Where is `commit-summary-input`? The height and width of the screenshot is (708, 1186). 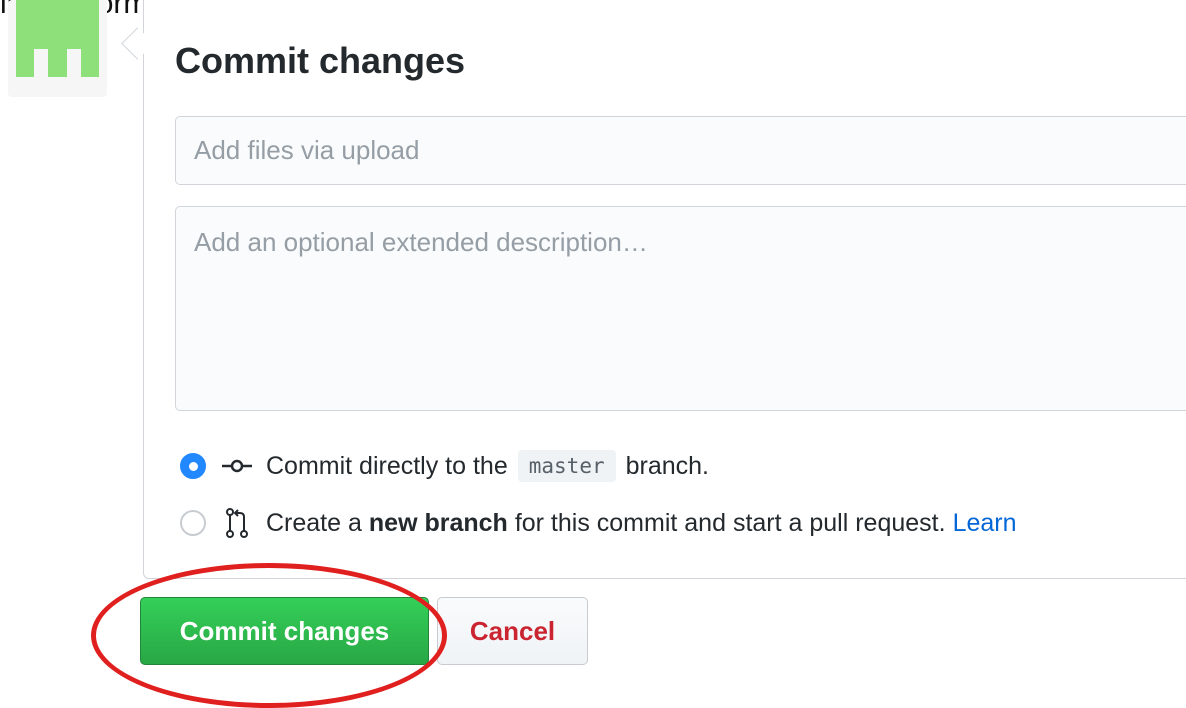 commit-summary-input is located at coordinates (680, 150).